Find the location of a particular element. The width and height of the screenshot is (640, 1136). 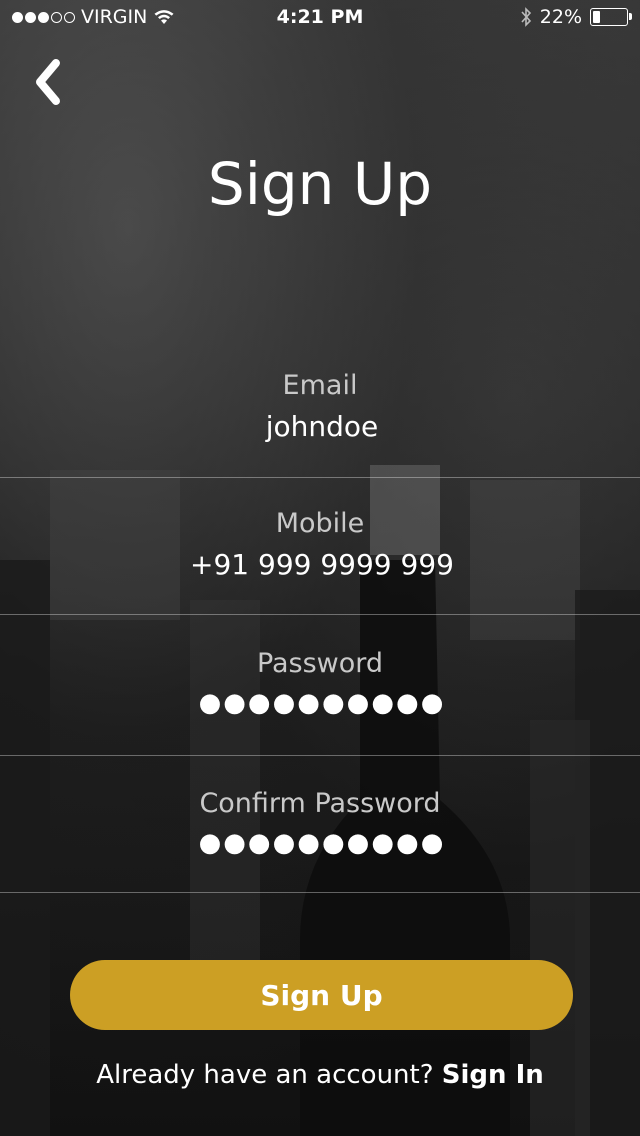

confirm-password-input is located at coordinates (320, 843).